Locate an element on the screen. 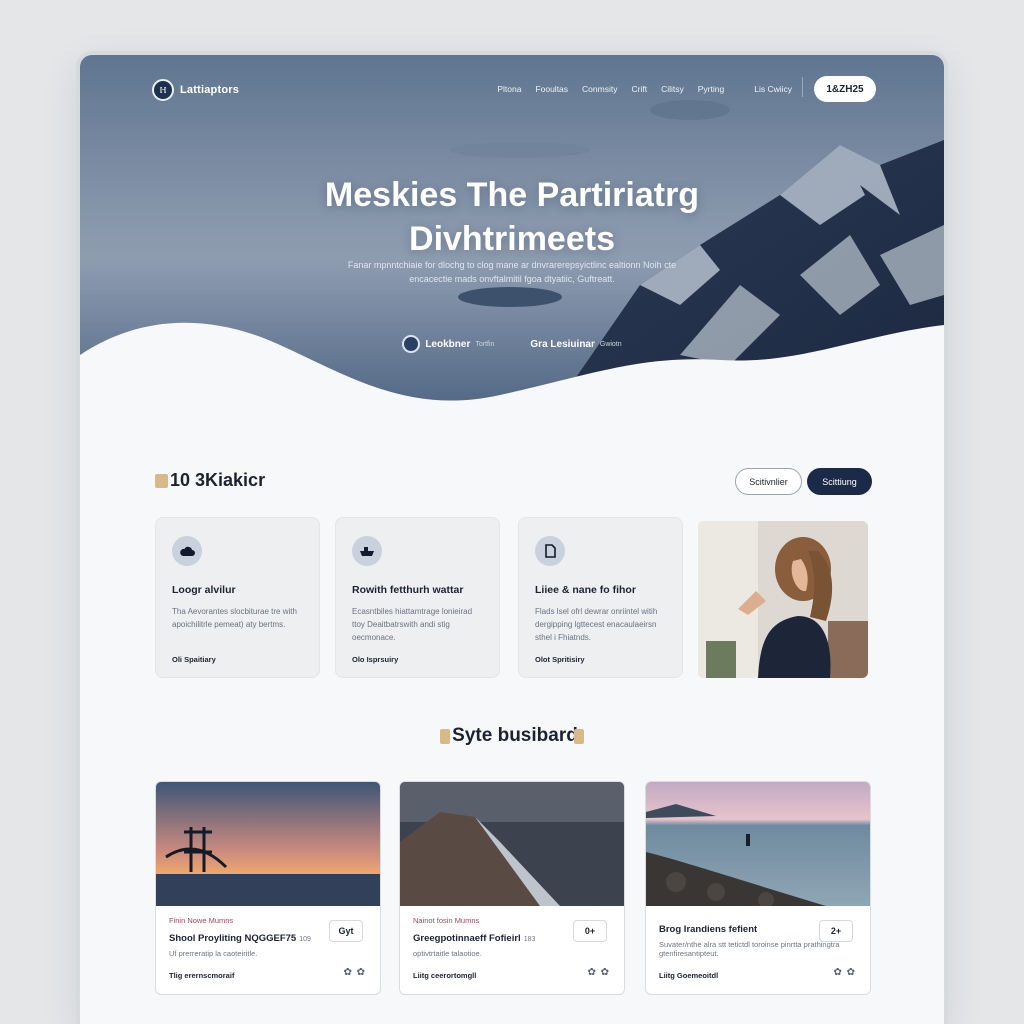  section-title-text: 10 3Kiakicr is located at coordinates (218, 480).